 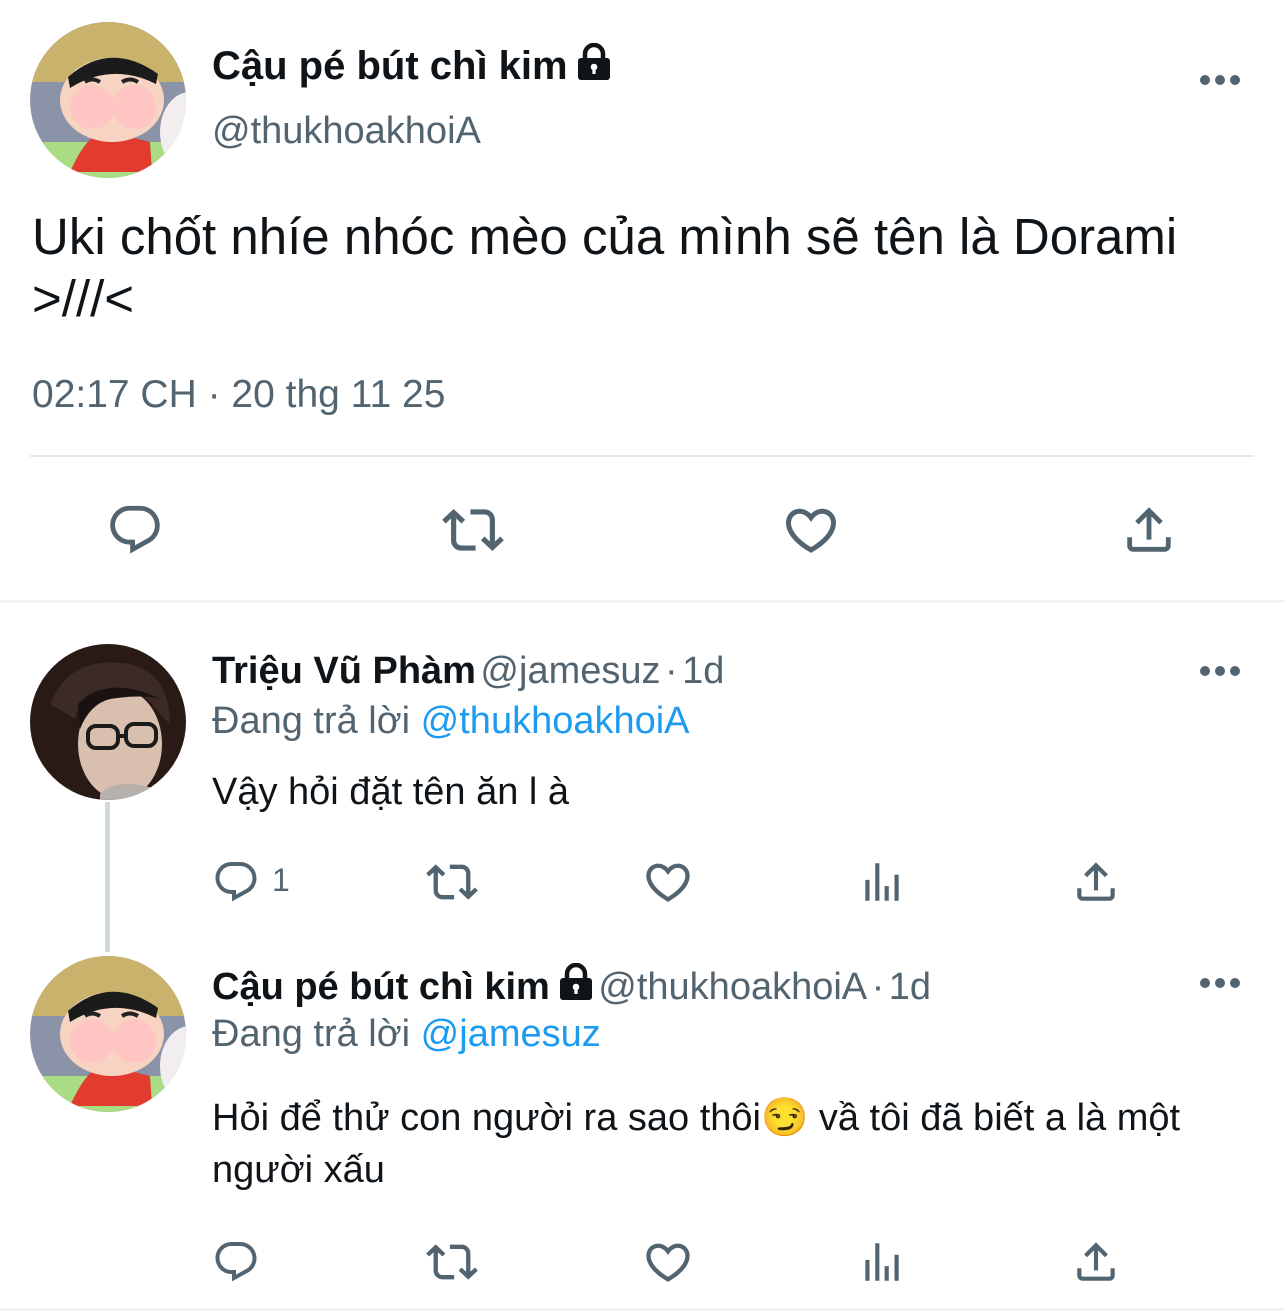 I want to click on handle: @jamesuz, so click(x=570, y=671).